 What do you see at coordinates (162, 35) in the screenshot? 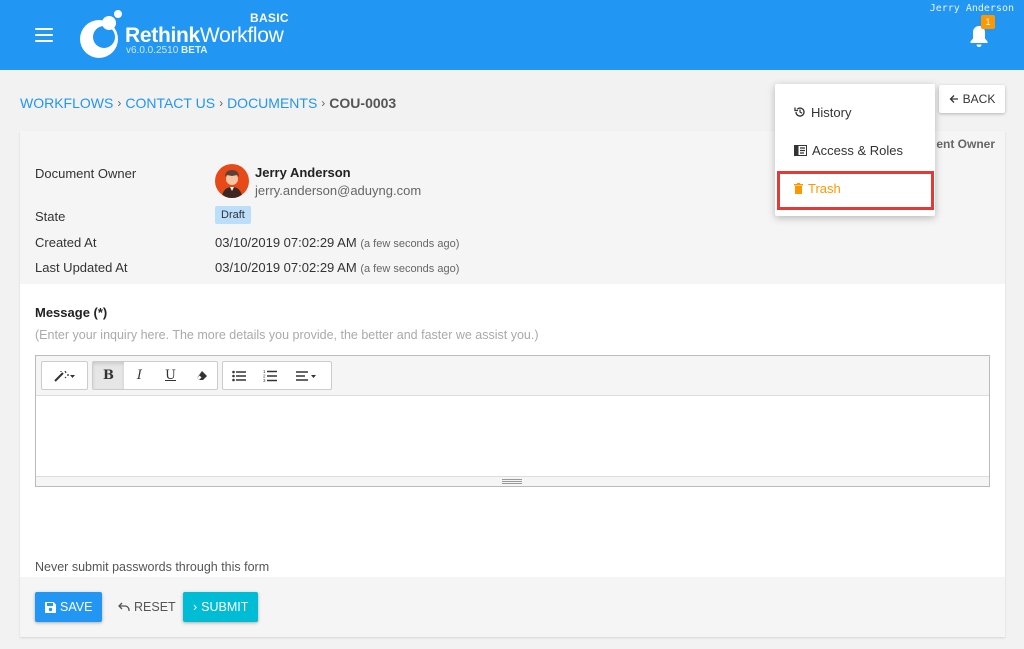
I see `brand-bold: Rethink` at bounding box center [162, 35].